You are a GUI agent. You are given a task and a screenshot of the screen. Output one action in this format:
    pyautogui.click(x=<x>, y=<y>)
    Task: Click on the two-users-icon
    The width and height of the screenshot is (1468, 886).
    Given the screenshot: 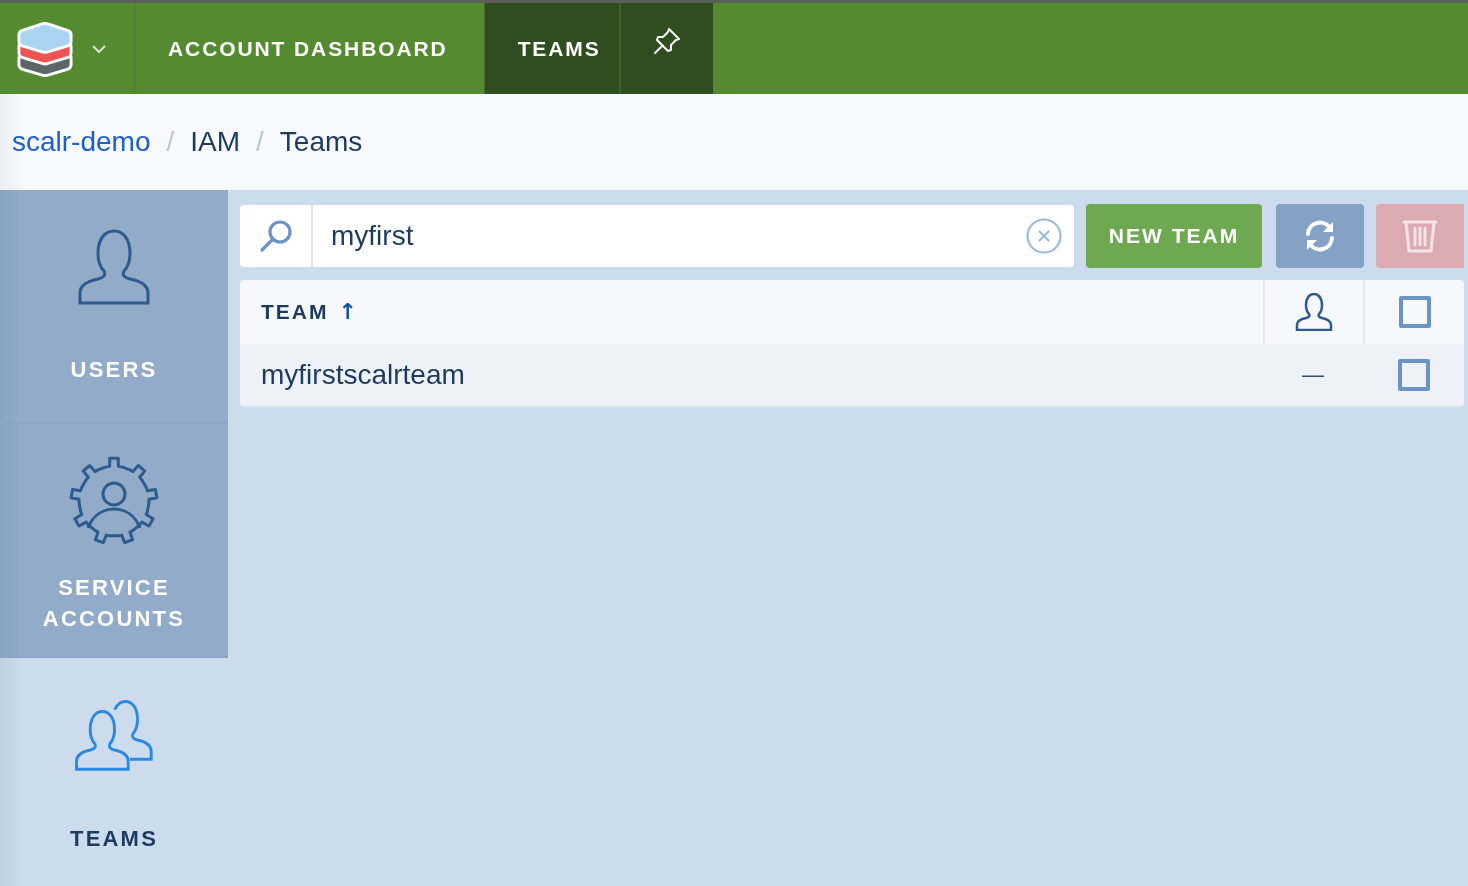 What is the action you would take?
    pyautogui.click(x=114, y=735)
    